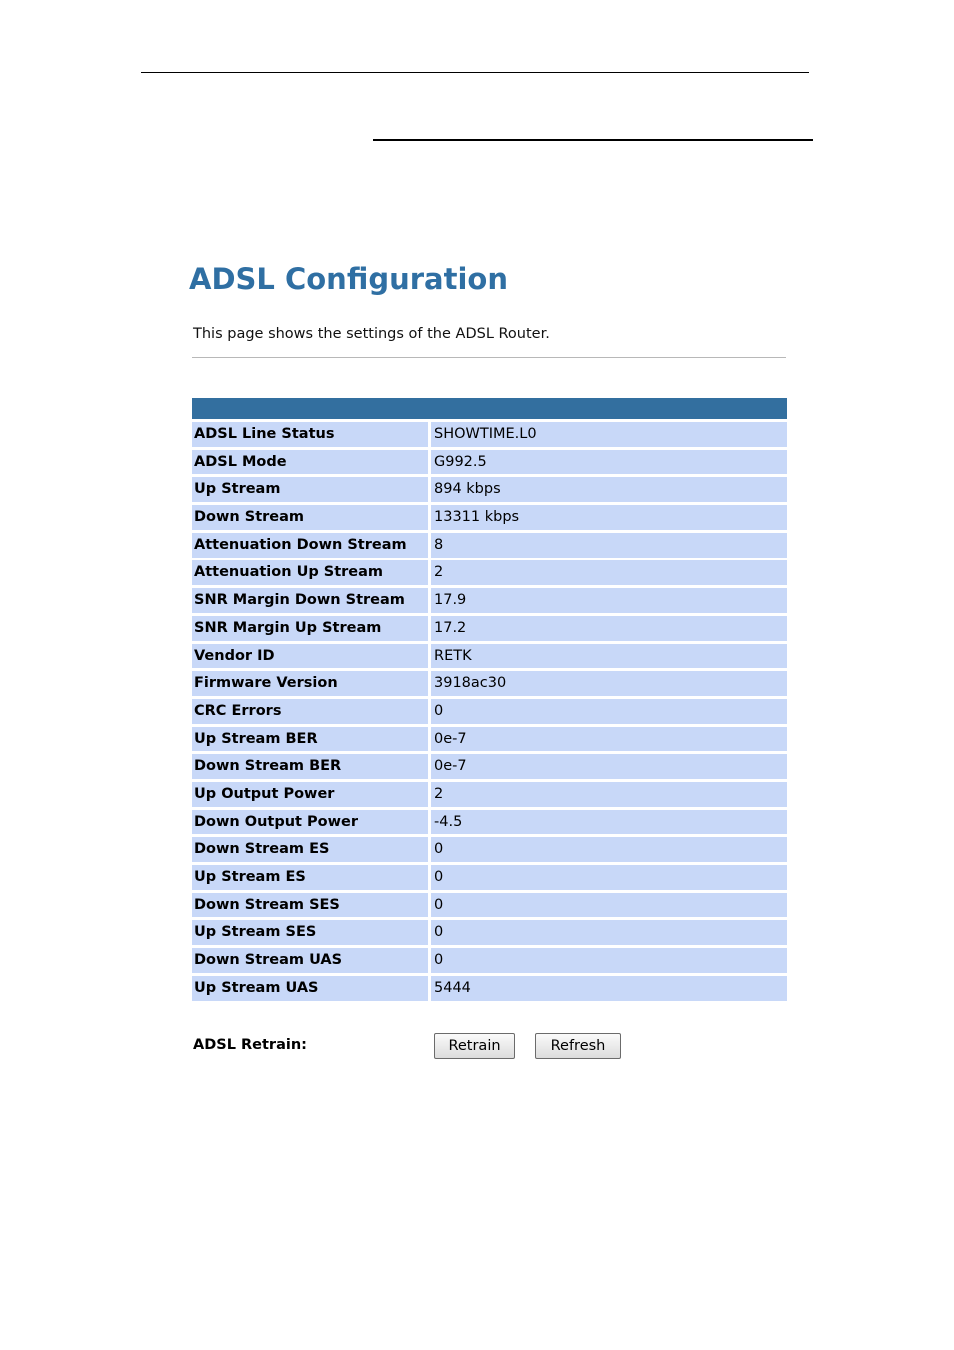 The height and width of the screenshot is (1350, 954). What do you see at coordinates (609, 656) in the screenshot?
I see `row-value: RETK` at bounding box center [609, 656].